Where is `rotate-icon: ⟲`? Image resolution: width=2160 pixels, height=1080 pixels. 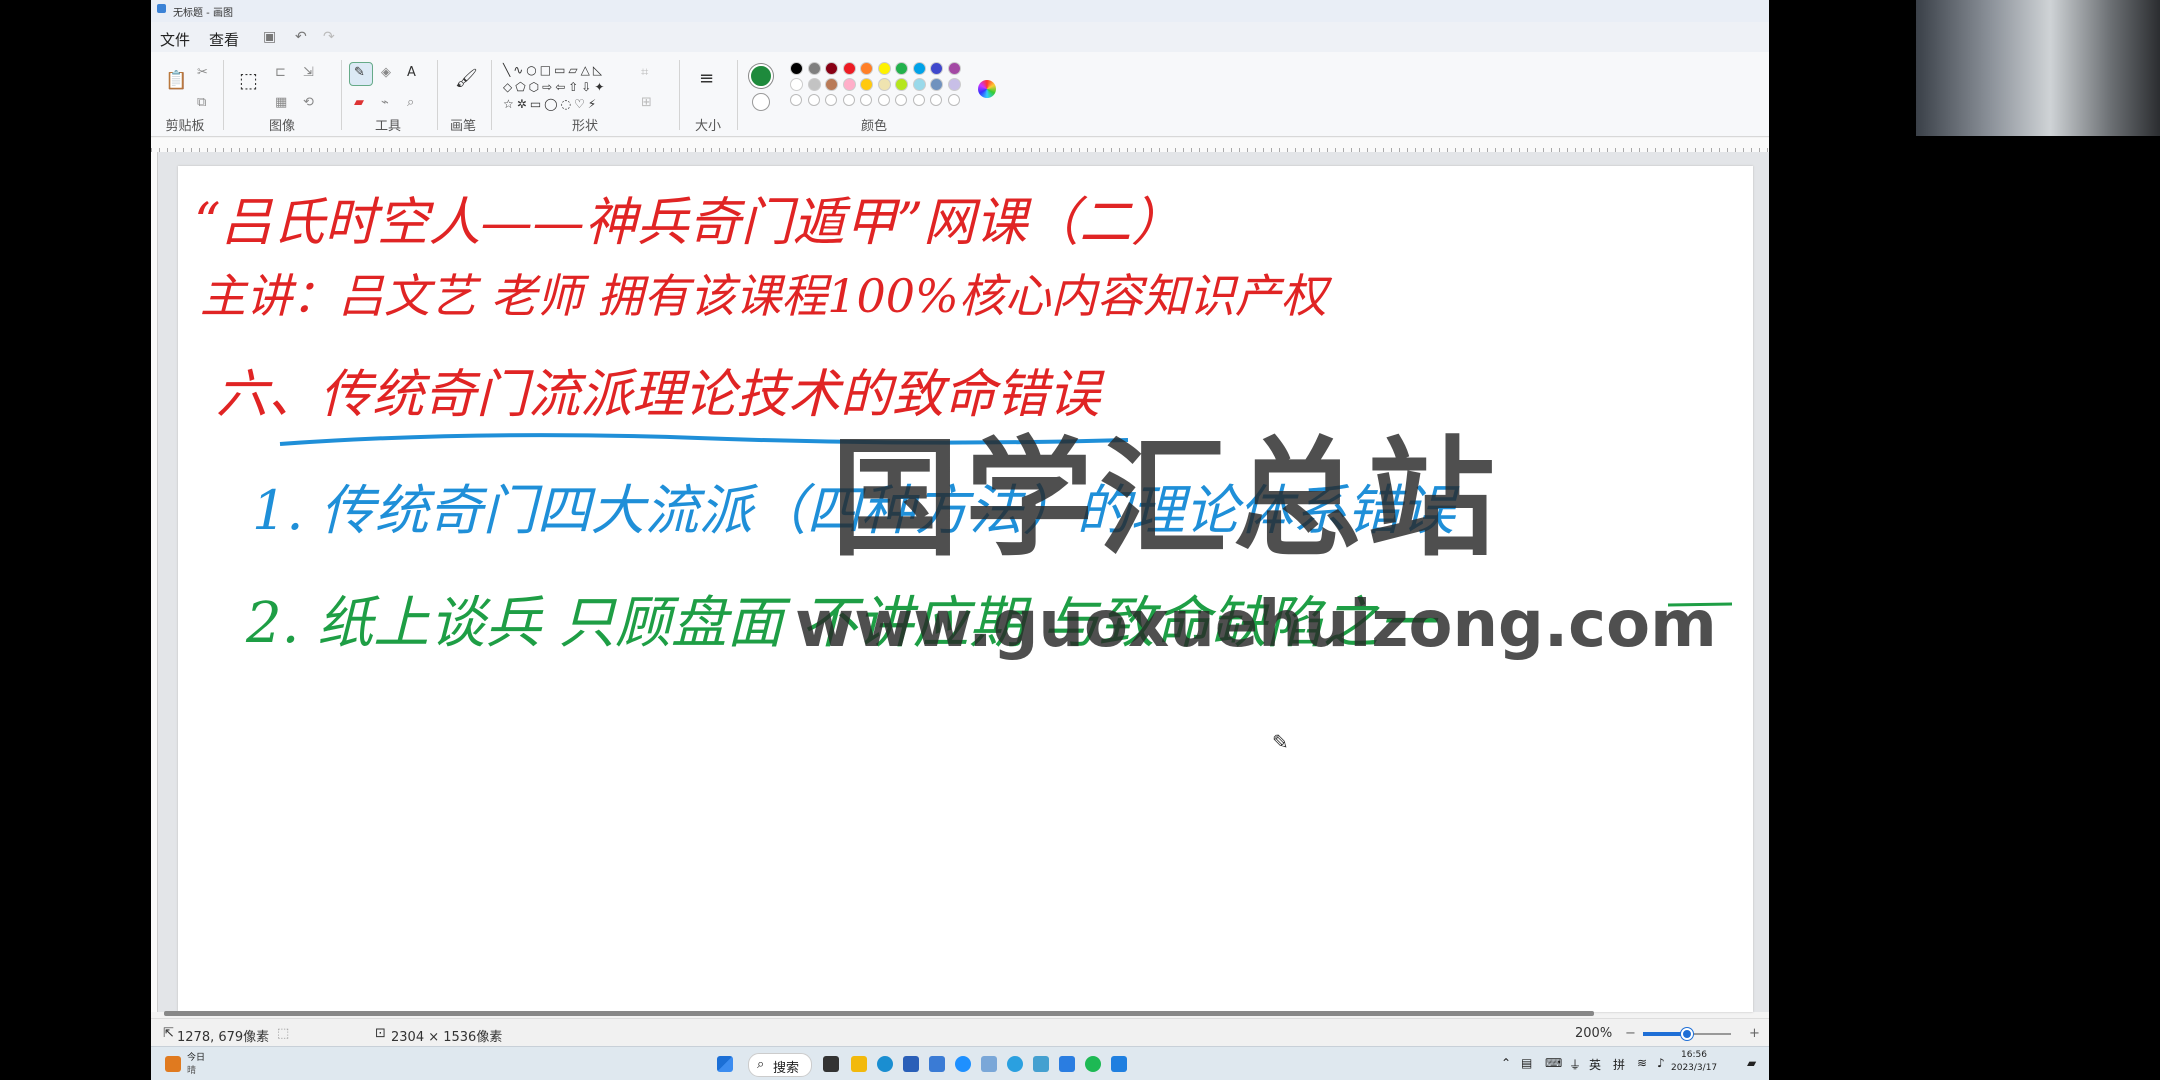 rotate-icon: ⟲ is located at coordinates (308, 102).